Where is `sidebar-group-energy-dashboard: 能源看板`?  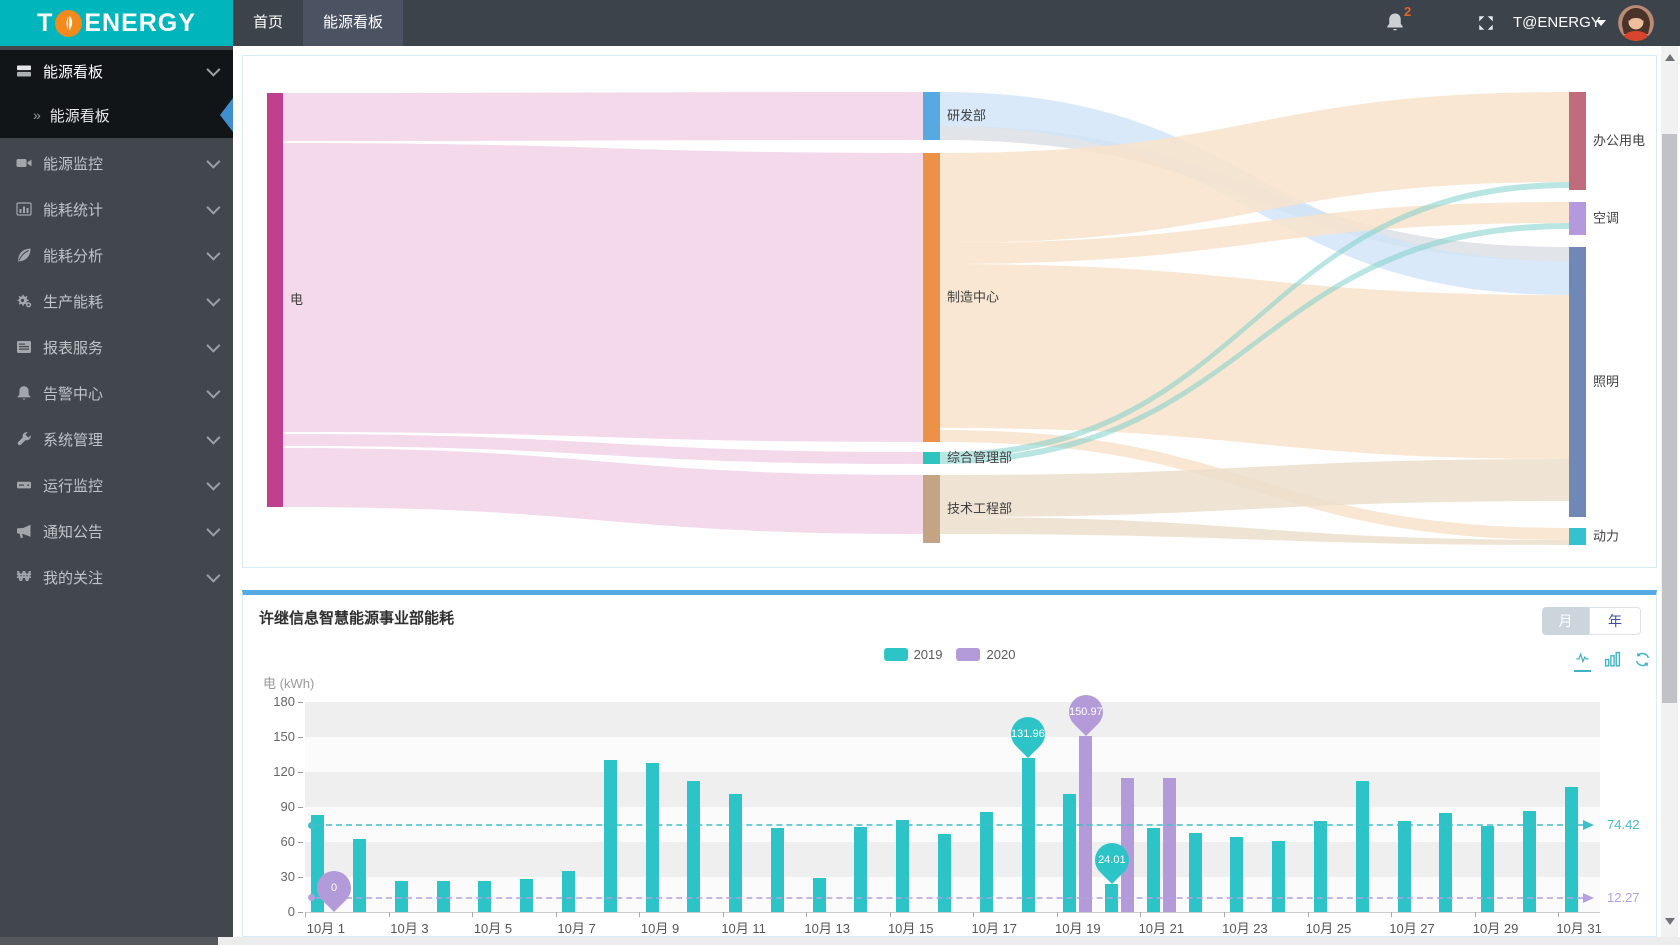 sidebar-group-energy-dashboard: 能源看板 is located at coordinates (116, 71).